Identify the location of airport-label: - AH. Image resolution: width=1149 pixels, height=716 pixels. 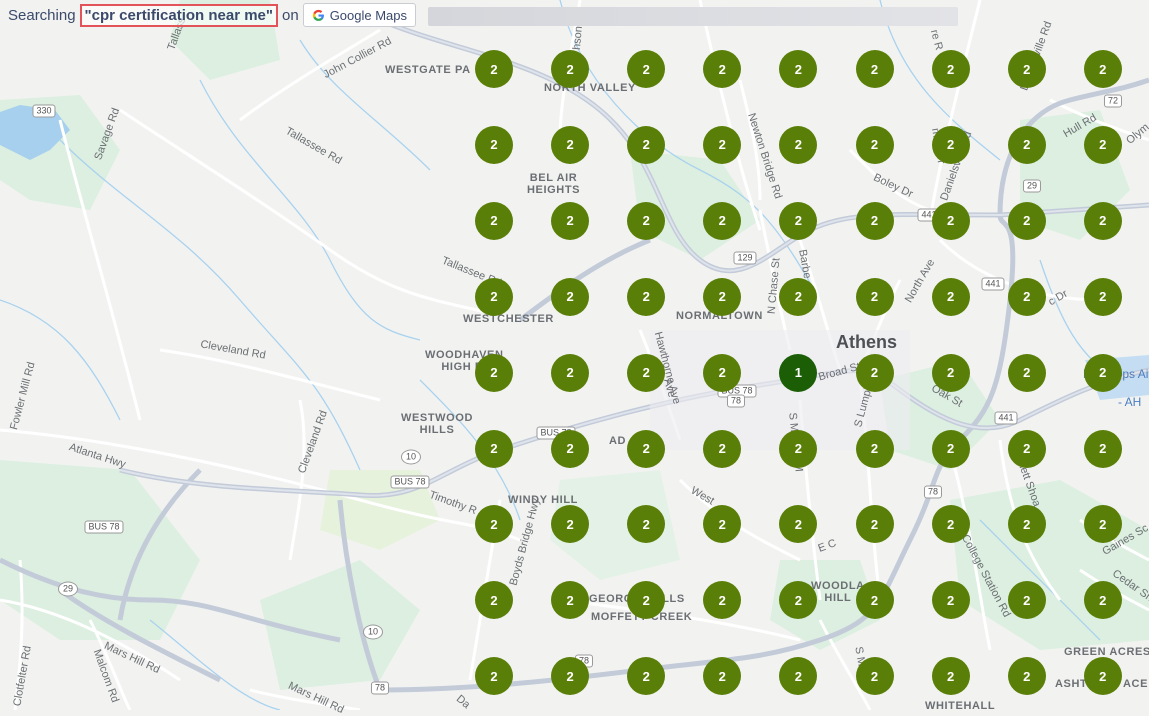
(1130, 402).